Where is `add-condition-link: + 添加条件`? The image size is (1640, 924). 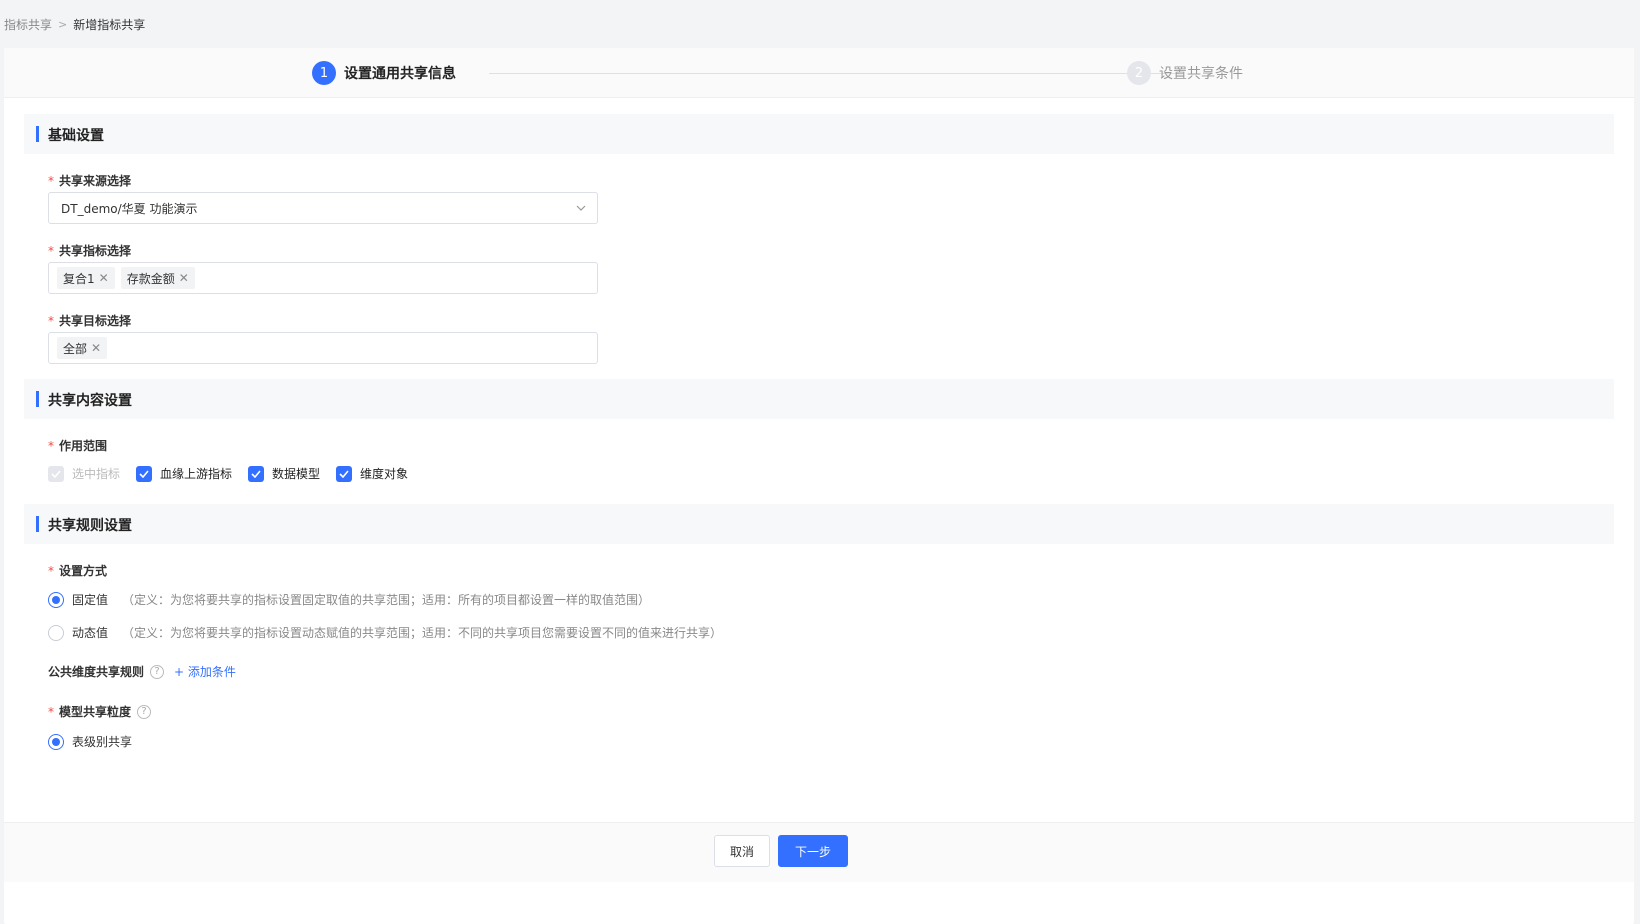
add-condition-link: + 添加条件 is located at coordinates (205, 671).